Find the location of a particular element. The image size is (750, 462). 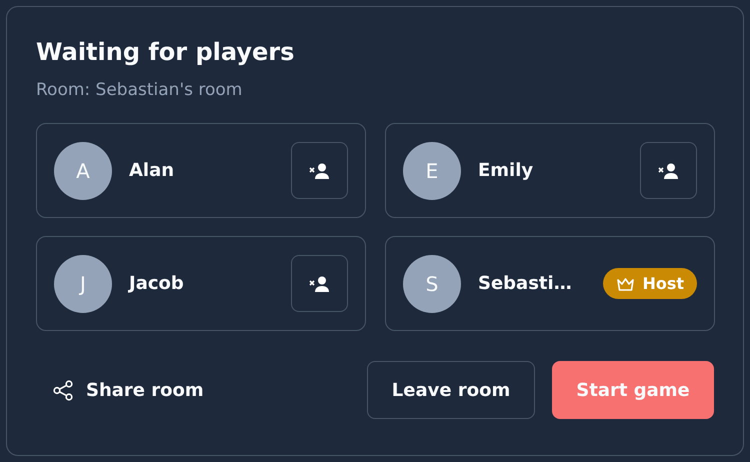

player-avatar: E is located at coordinates (432, 171).